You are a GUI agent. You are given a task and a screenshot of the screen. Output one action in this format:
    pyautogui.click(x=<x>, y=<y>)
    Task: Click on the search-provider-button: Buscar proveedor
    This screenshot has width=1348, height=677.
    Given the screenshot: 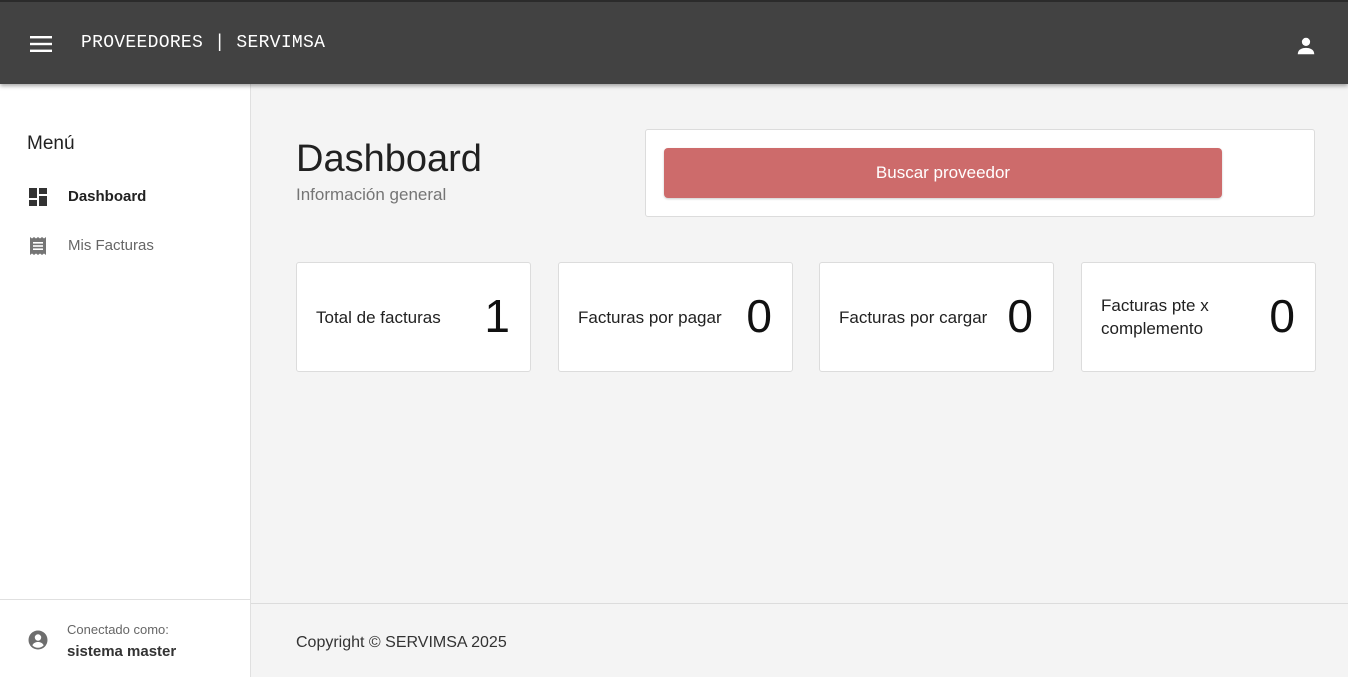 What is the action you would take?
    pyautogui.click(x=943, y=173)
    